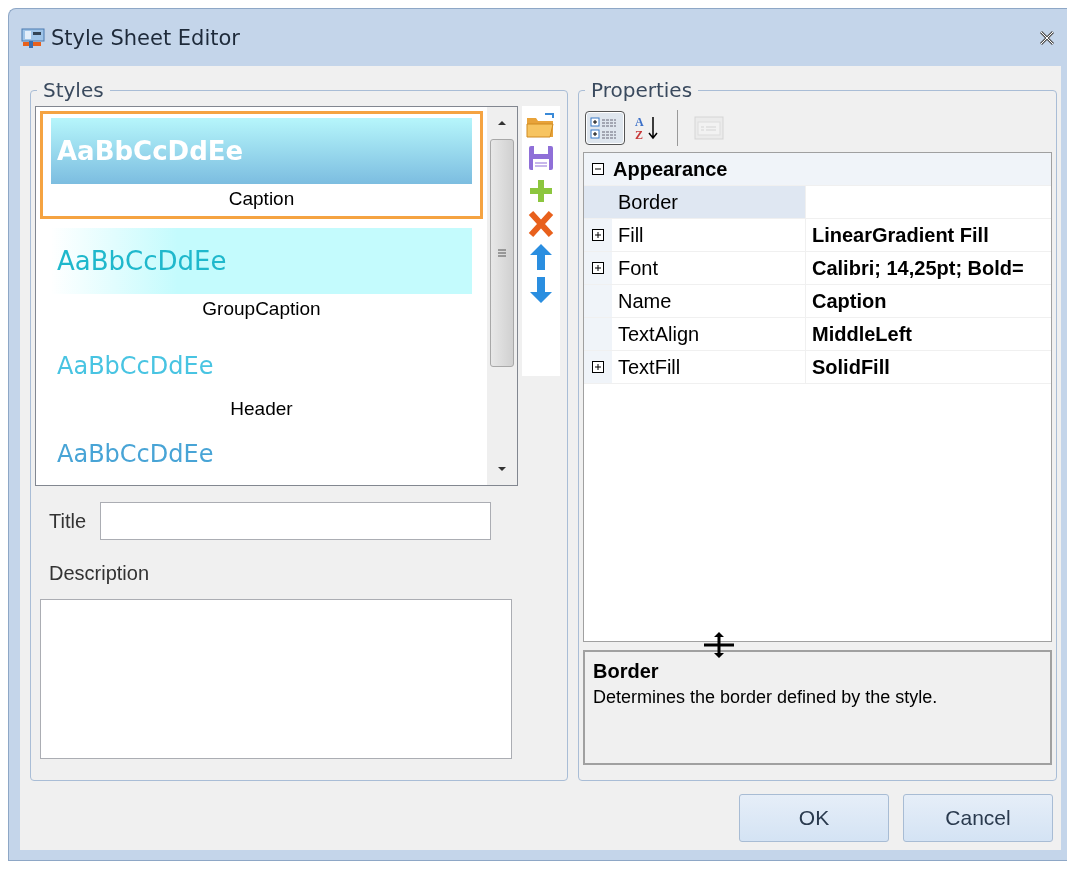 This screenshot has width=1067, height=869. Describe the element at coordinates (100, 573) in the screenshot. I see `field-label: Description` at that location.